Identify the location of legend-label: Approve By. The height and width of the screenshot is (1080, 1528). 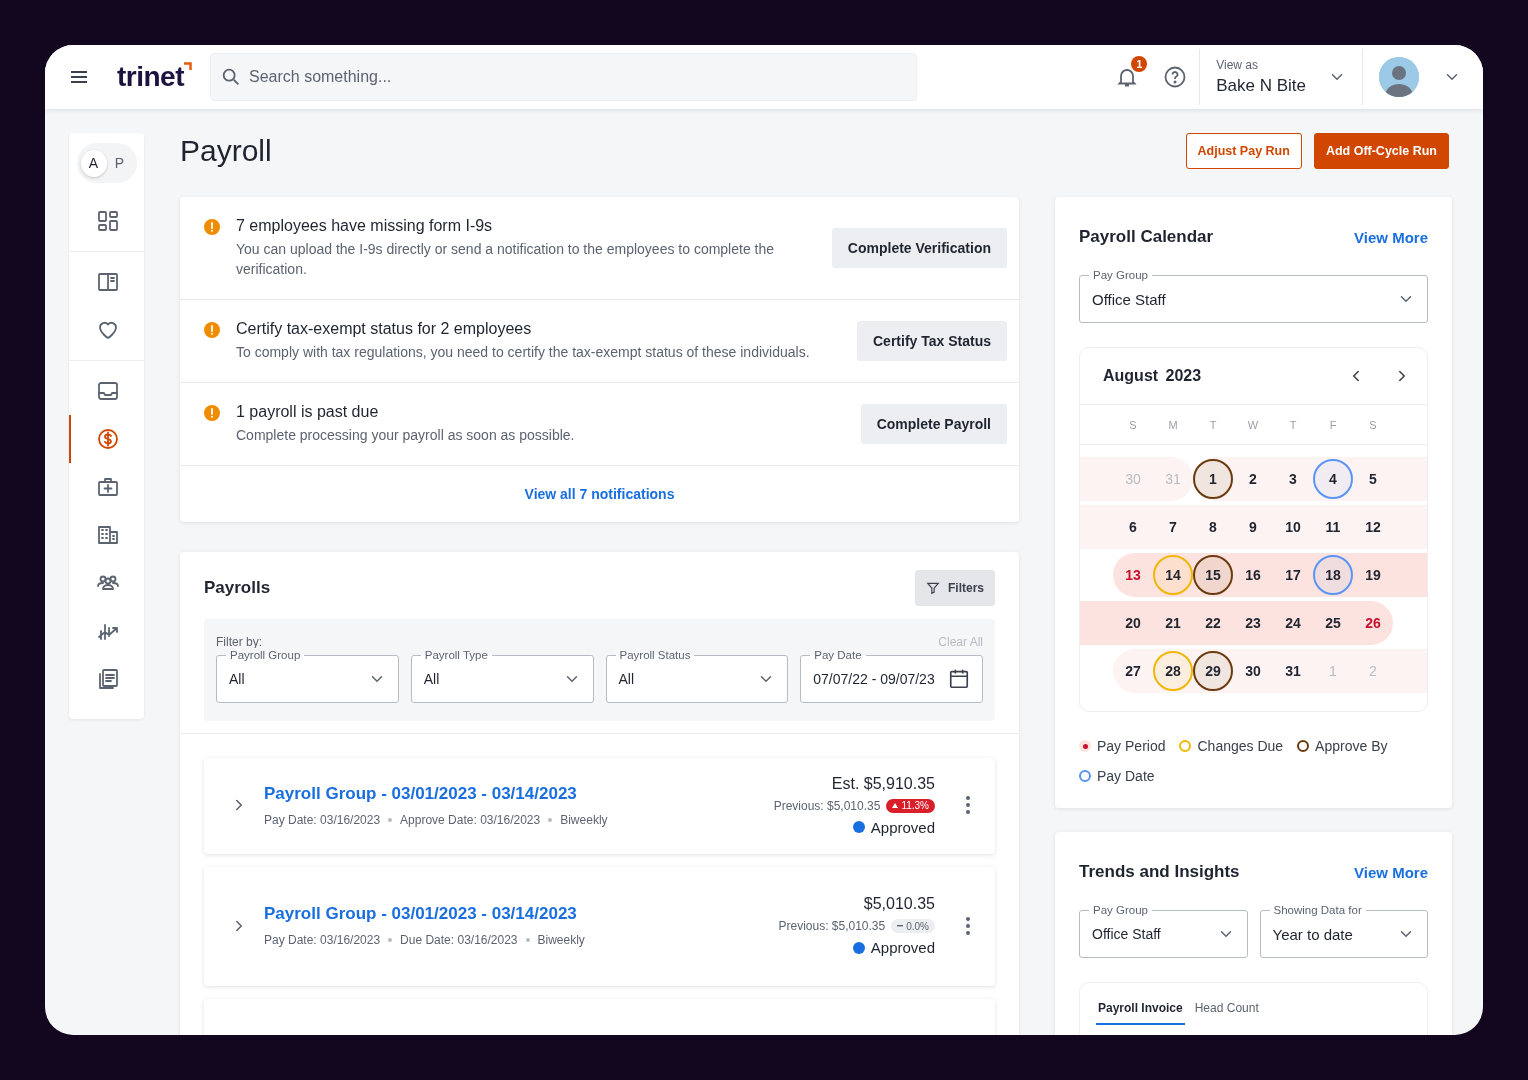
(1351, 746).